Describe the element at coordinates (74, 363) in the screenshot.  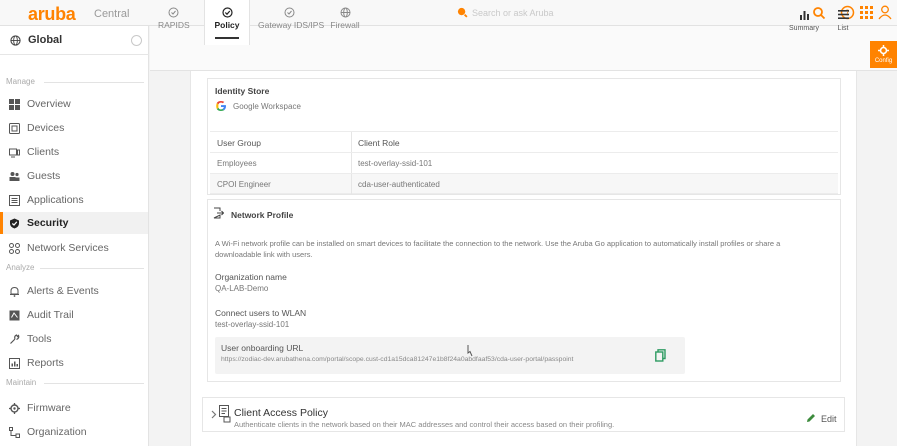
I see `sidebar-item-reports: Reports` at that location.